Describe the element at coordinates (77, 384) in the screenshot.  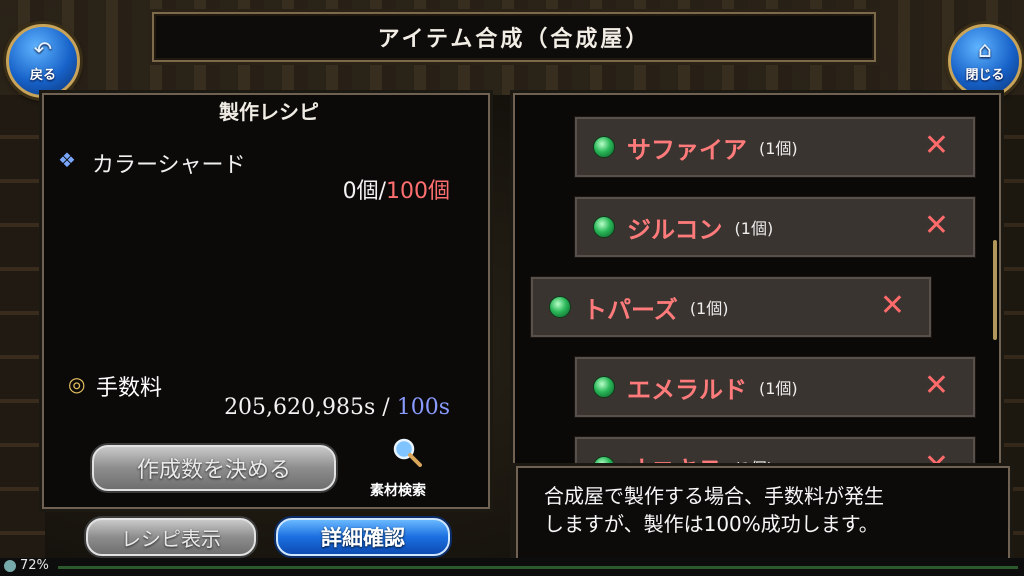
I see `coin-icon: ◎` at that location.